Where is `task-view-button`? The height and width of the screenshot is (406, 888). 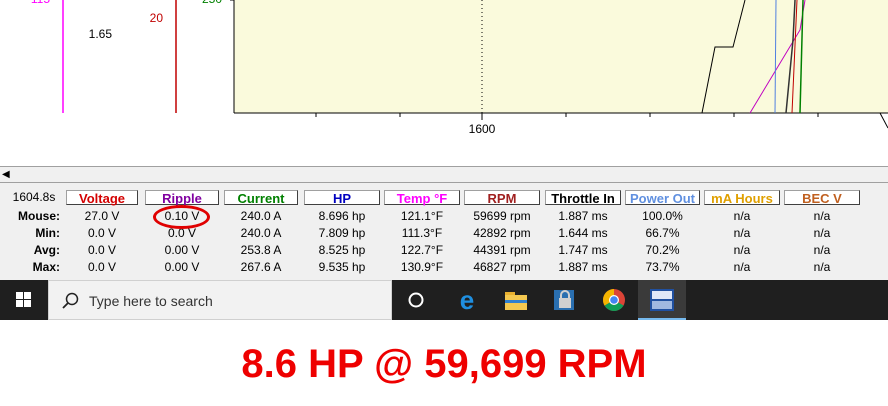
task-view-button is located at coordinates (416, 300).